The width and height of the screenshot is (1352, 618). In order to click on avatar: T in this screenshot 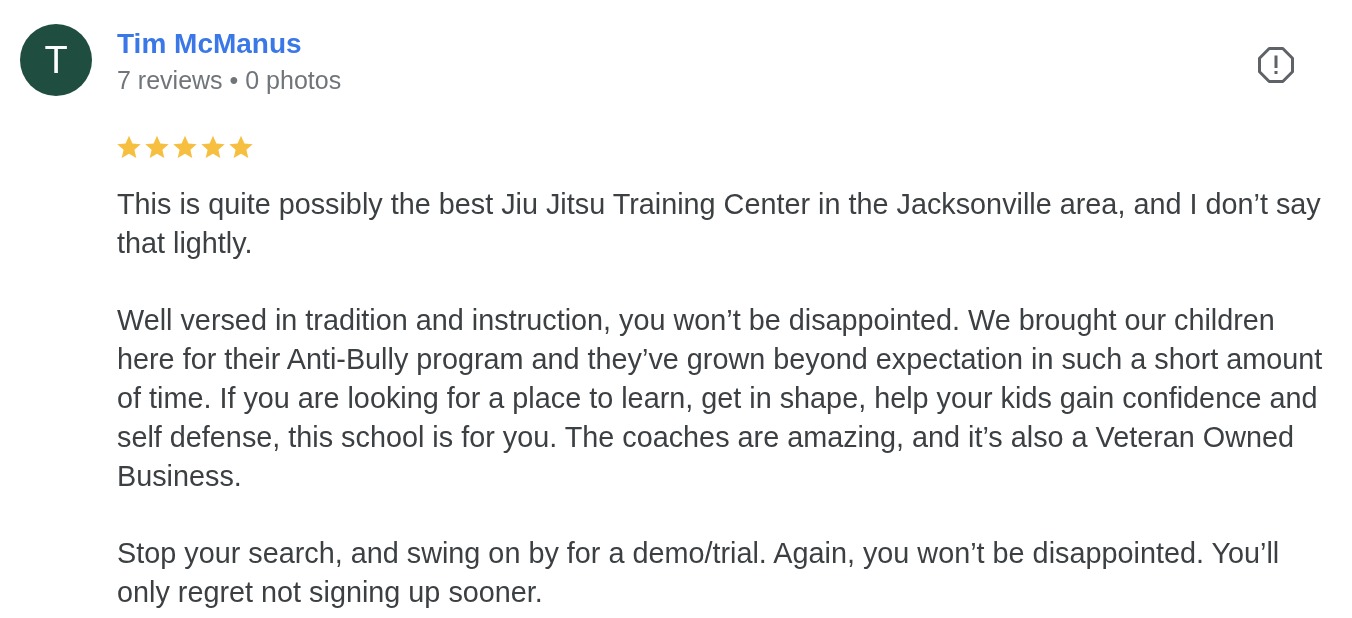, I will do `click(56, 60)`.